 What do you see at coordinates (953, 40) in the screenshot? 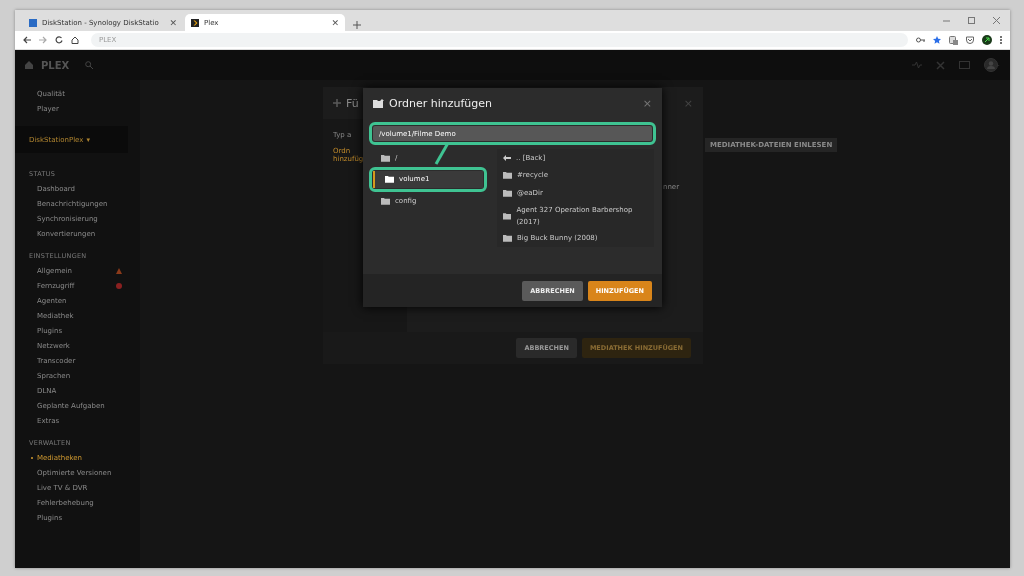
I see `extension-icon` at bounding box center [953, 40].